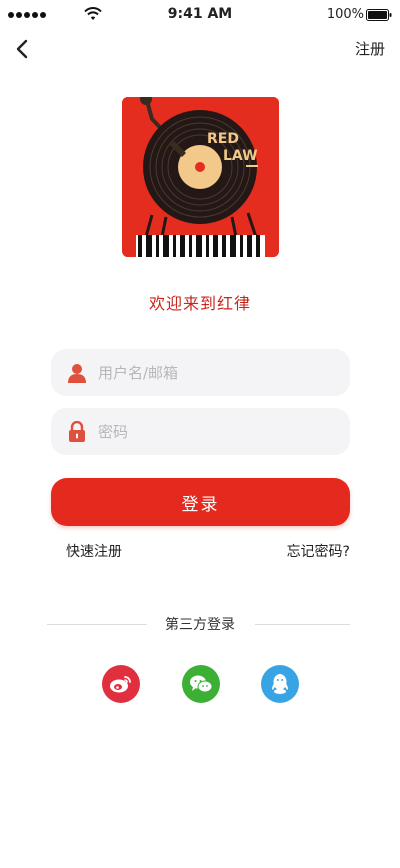  What do you see at coordinates (345, 14) in the screenshot?
I see `battery-percent: 100%` at bounding box center [345, 14].